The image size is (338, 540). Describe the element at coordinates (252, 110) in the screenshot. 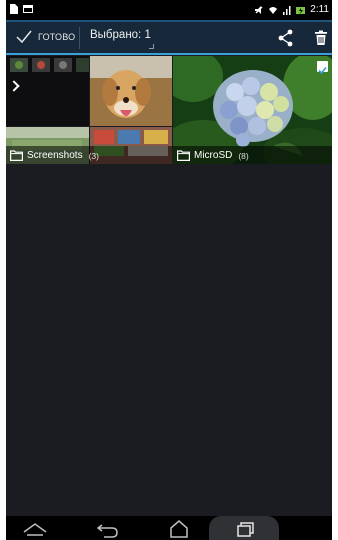

I see `album-microsd: MicroSD (8)` at that location.